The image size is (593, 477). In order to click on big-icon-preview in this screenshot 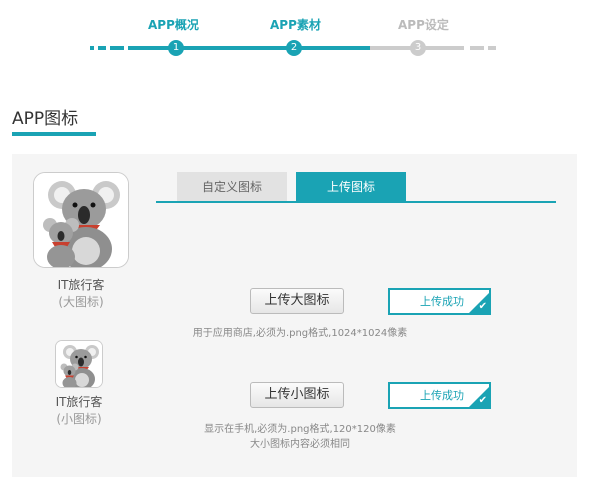, I will do `click(81, 220)`.